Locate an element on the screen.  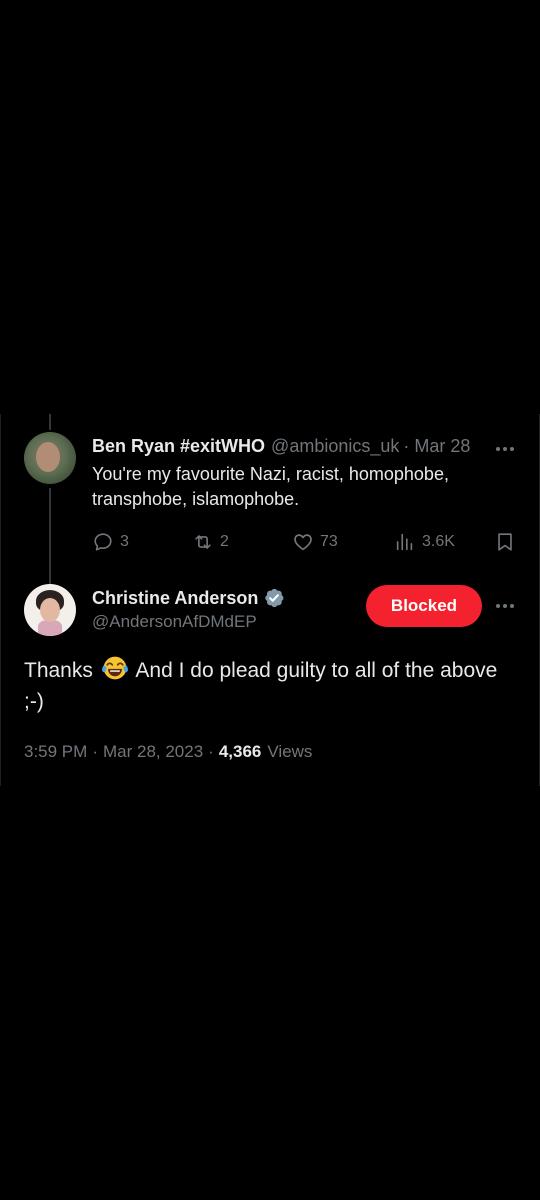
tweet-views-count: 4,366 is located at coordinates (240, 752).